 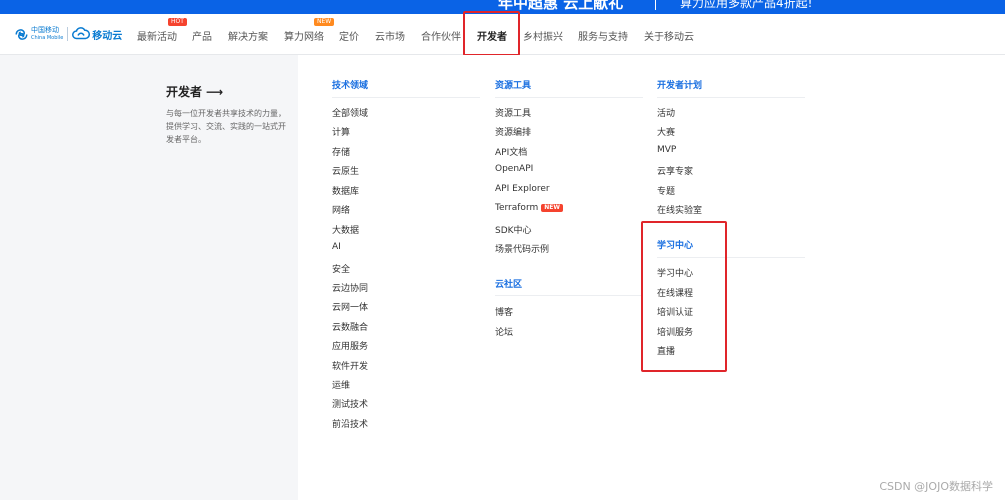 What do you see at coordinates (45, 30) in the screenshot?
I see `china-mobile-cn: 中国移动` at bounding box center [45, 30].